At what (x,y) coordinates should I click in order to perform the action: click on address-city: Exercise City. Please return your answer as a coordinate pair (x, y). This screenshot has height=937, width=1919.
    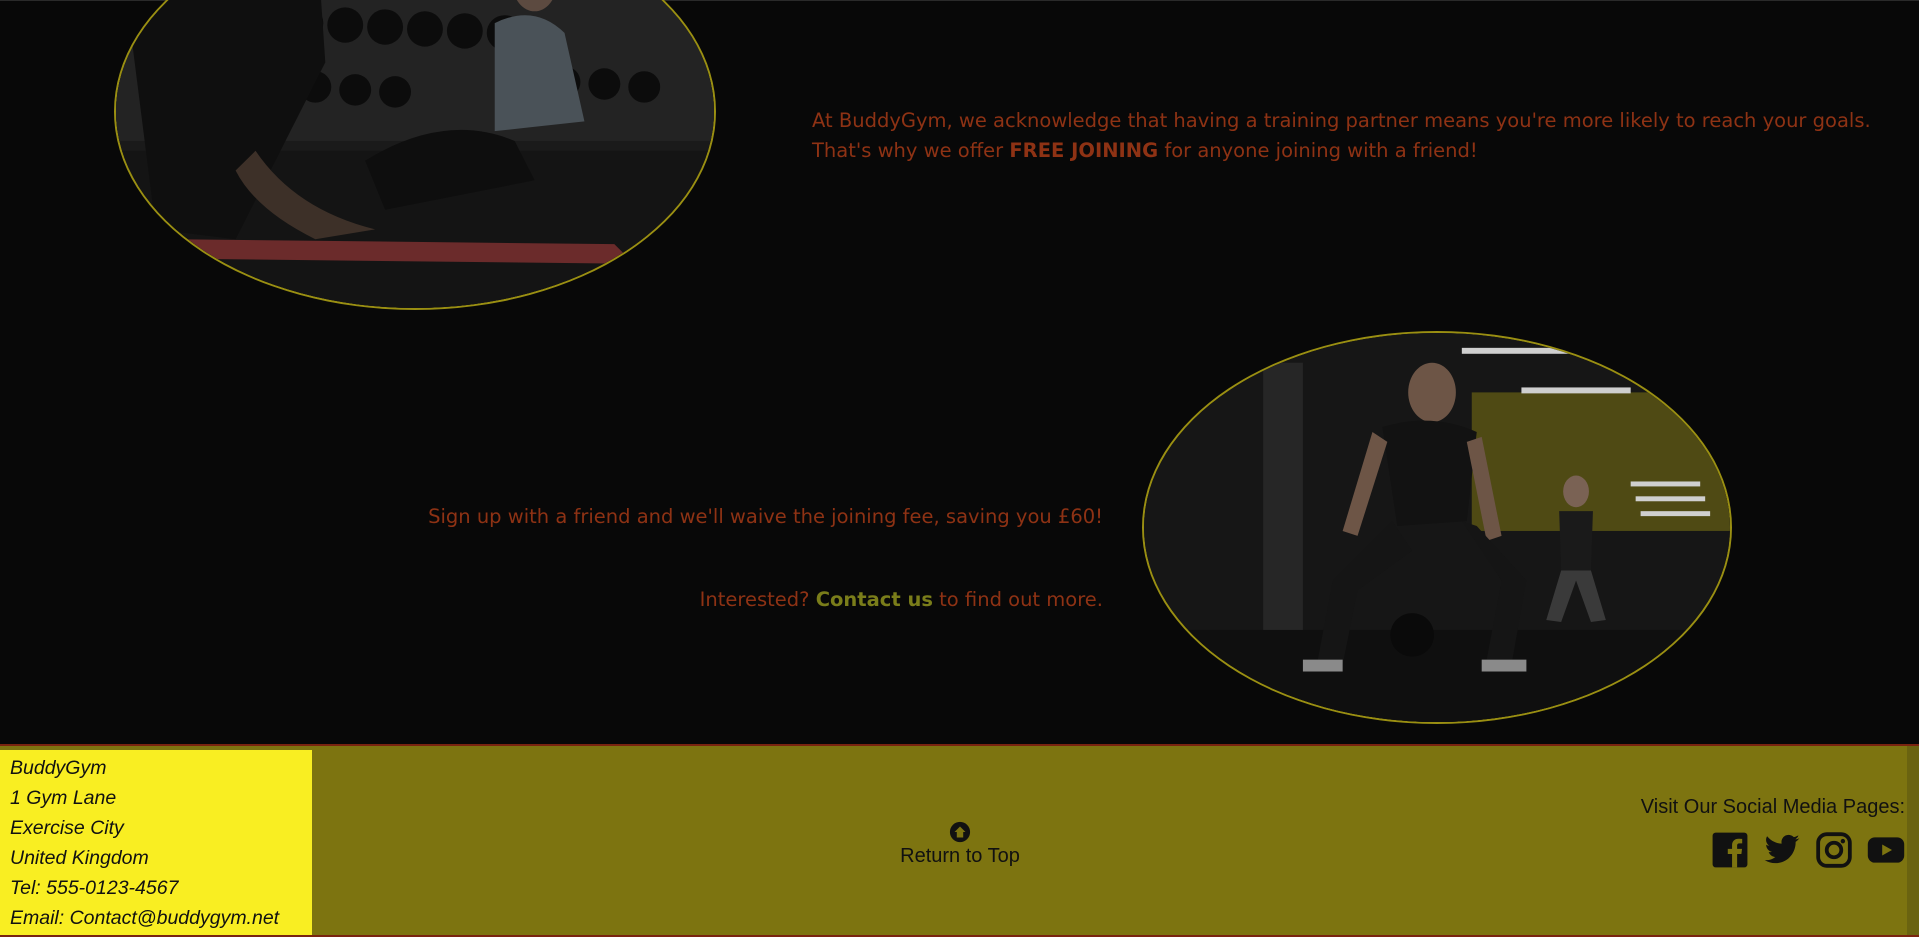
    Looking at the image, I should click on (67, 828).